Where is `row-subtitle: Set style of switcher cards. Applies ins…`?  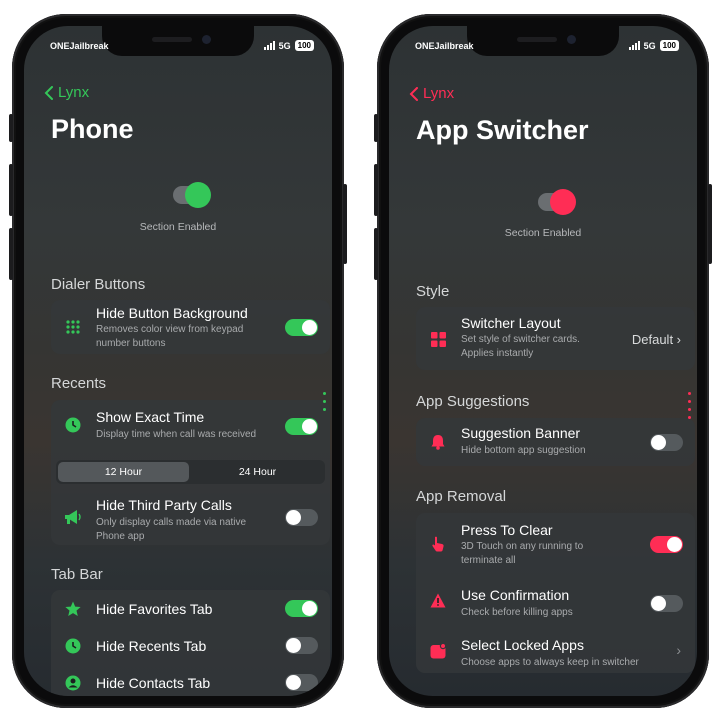 row-subtitle: Set style of switcher cards. Applies ins… is located at coordinates (520, 346).